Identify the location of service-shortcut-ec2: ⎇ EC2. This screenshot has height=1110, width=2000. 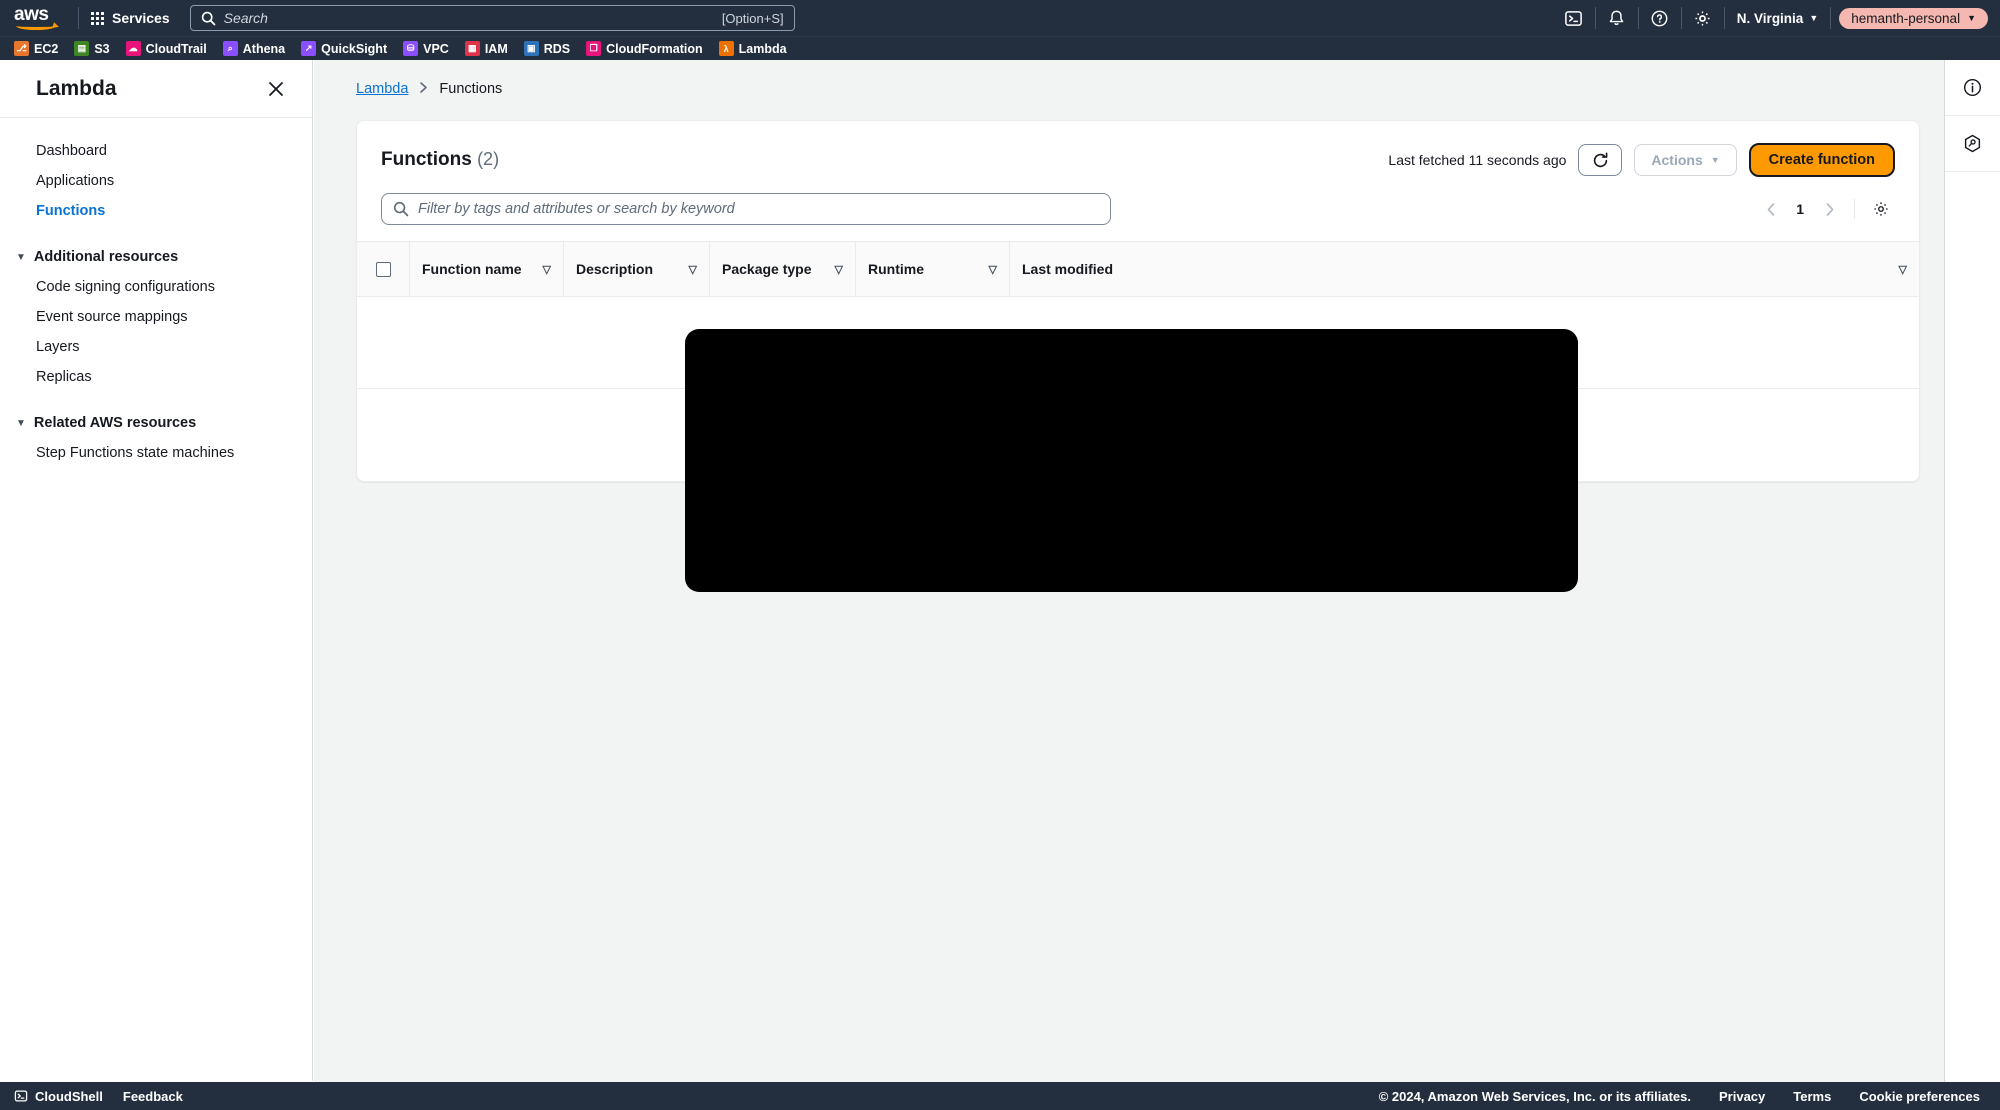
(36, 48).